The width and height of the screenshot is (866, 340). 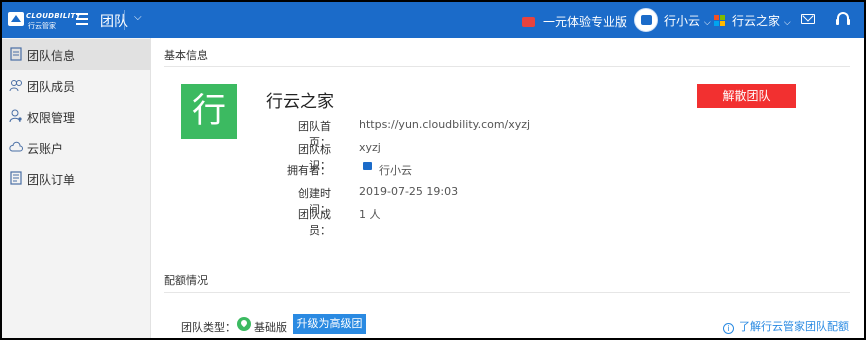 What do you see at coordinates (42, 26) in the screenshot?
I see `brand-name-cn: 行云管家` at bounding box center [42, 26].